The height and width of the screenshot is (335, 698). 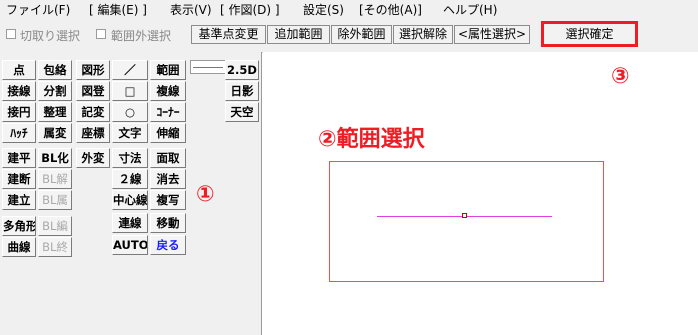 What do you see at coordinates (130, 223) in the screenshot?
I see `cmd-connect-line: 連線` at bounding box center [130, 223].